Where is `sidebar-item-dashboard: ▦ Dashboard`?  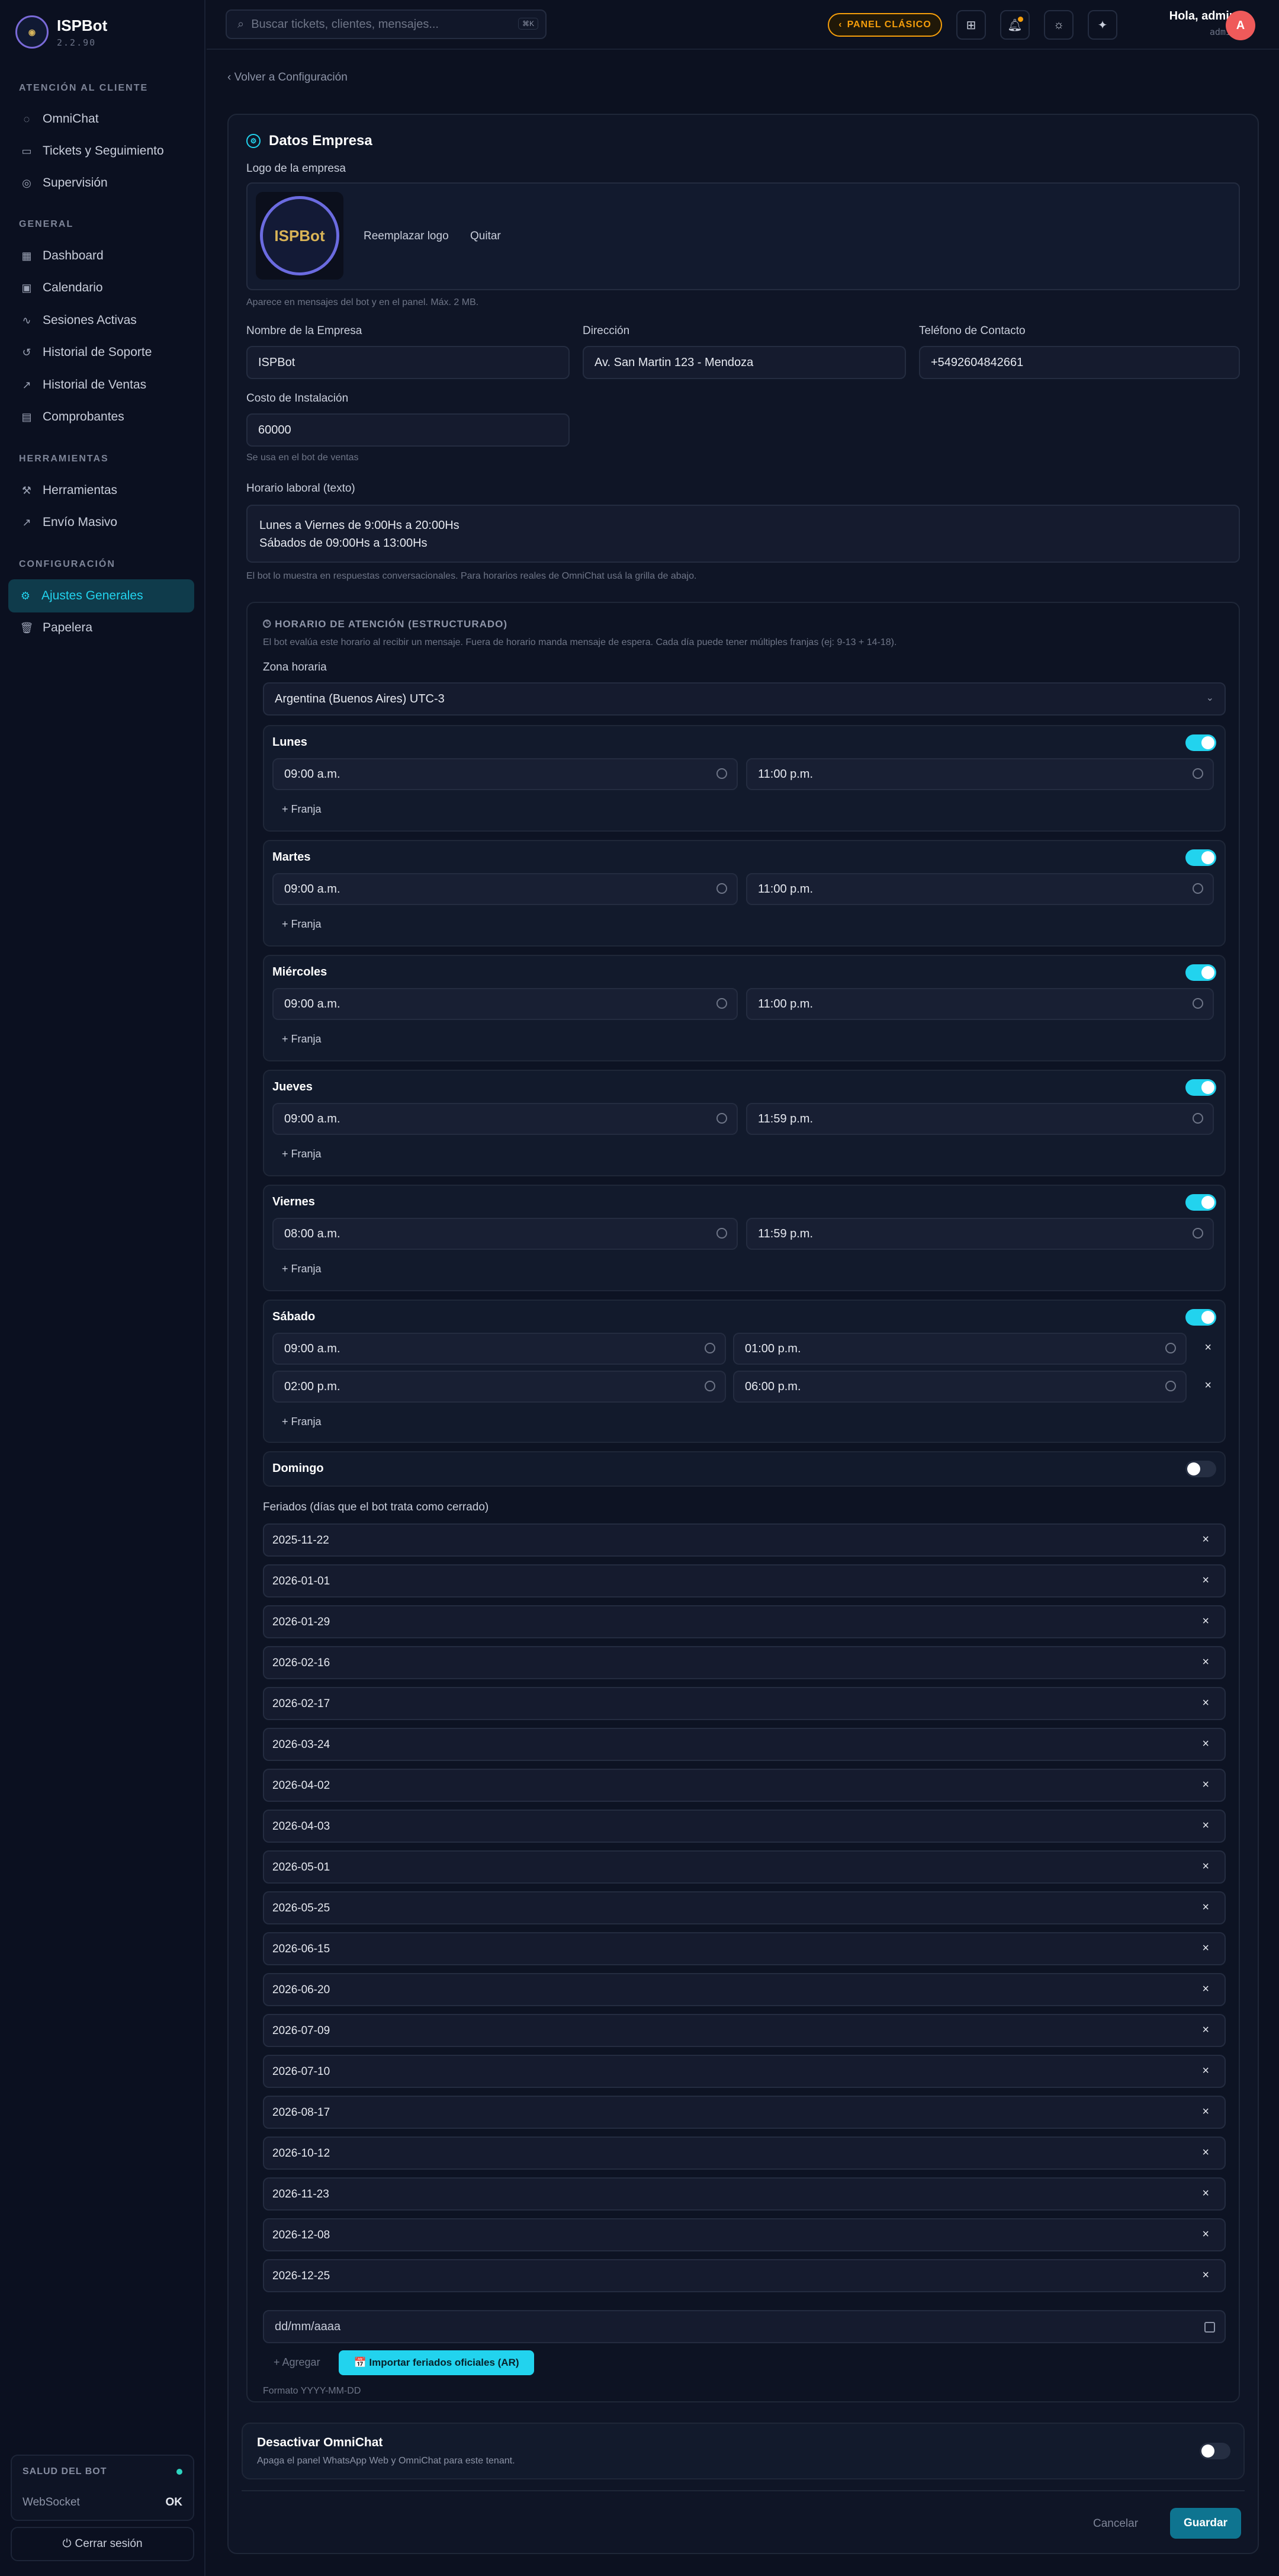 sidebar-item-dashboard: ▦ Dashboard is located at coordinates (102, 256).